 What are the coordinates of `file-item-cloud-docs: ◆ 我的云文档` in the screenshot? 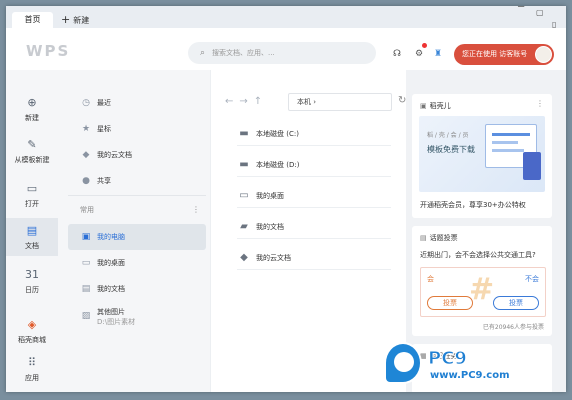 It's located at (314, 258).